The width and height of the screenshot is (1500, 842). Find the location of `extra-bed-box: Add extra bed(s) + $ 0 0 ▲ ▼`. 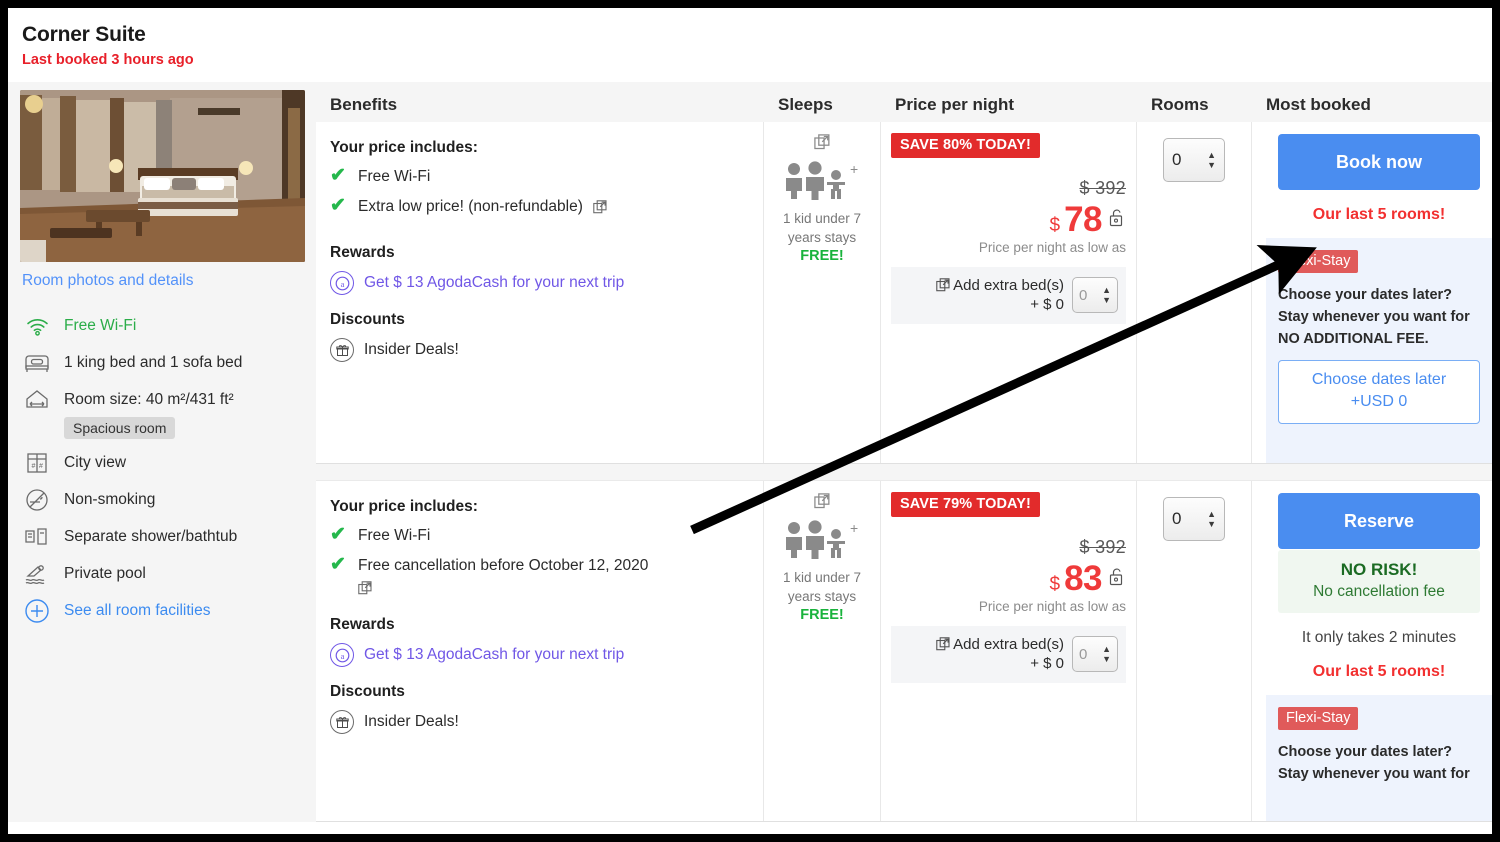

extra-bed-box: Add extra bed(s) + $ 0 0 ▲ ▼ is located at coordinates (1008, 295).